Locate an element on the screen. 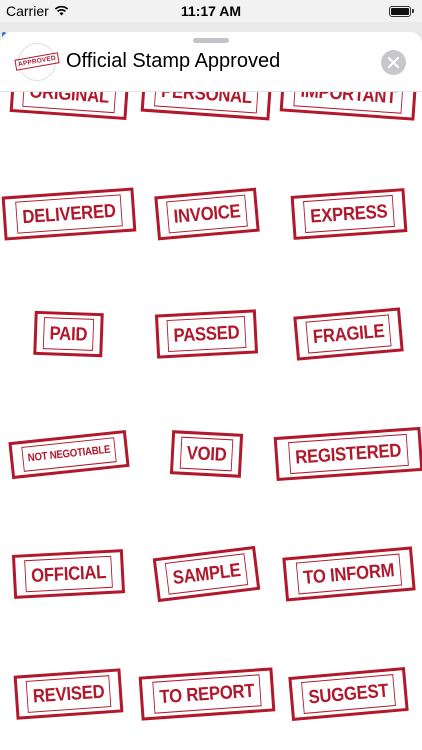 Image resolution: width=422 pixels, height=750 pixels. stamp-sticker: REGISTERED is located at coordinates (348, 454).